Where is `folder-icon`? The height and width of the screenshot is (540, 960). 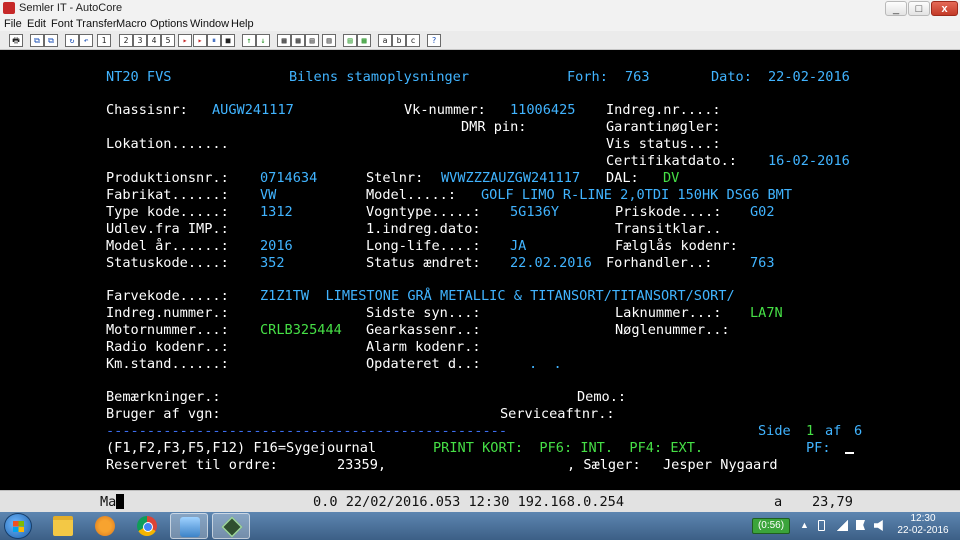
folder-icon is located at coordinates (63, 526).